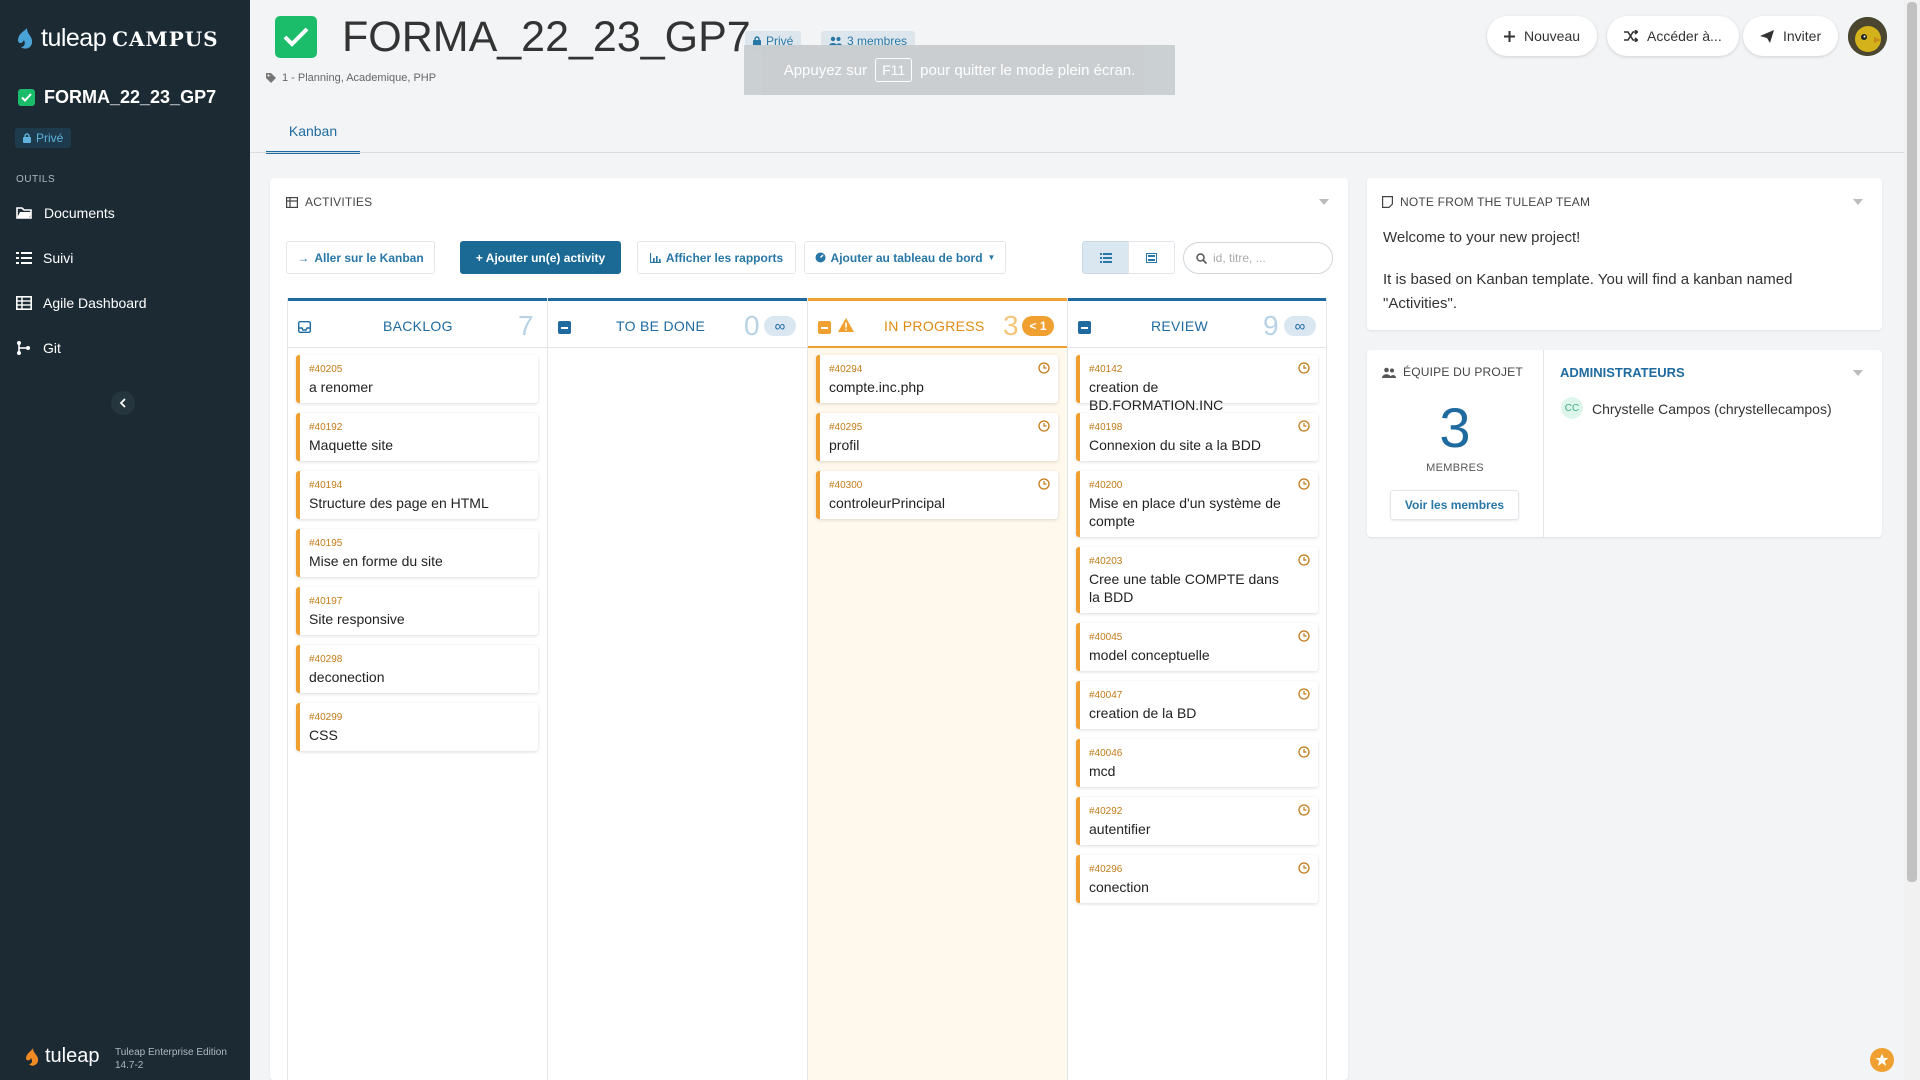 Image resolution: width=1920 pixels, height=1080 pixels. What do you see at coordinates (95, 303) in the screenshot?
I see `sidebar-item-label: Agile Dashboard` at bounding box center [95, 303].